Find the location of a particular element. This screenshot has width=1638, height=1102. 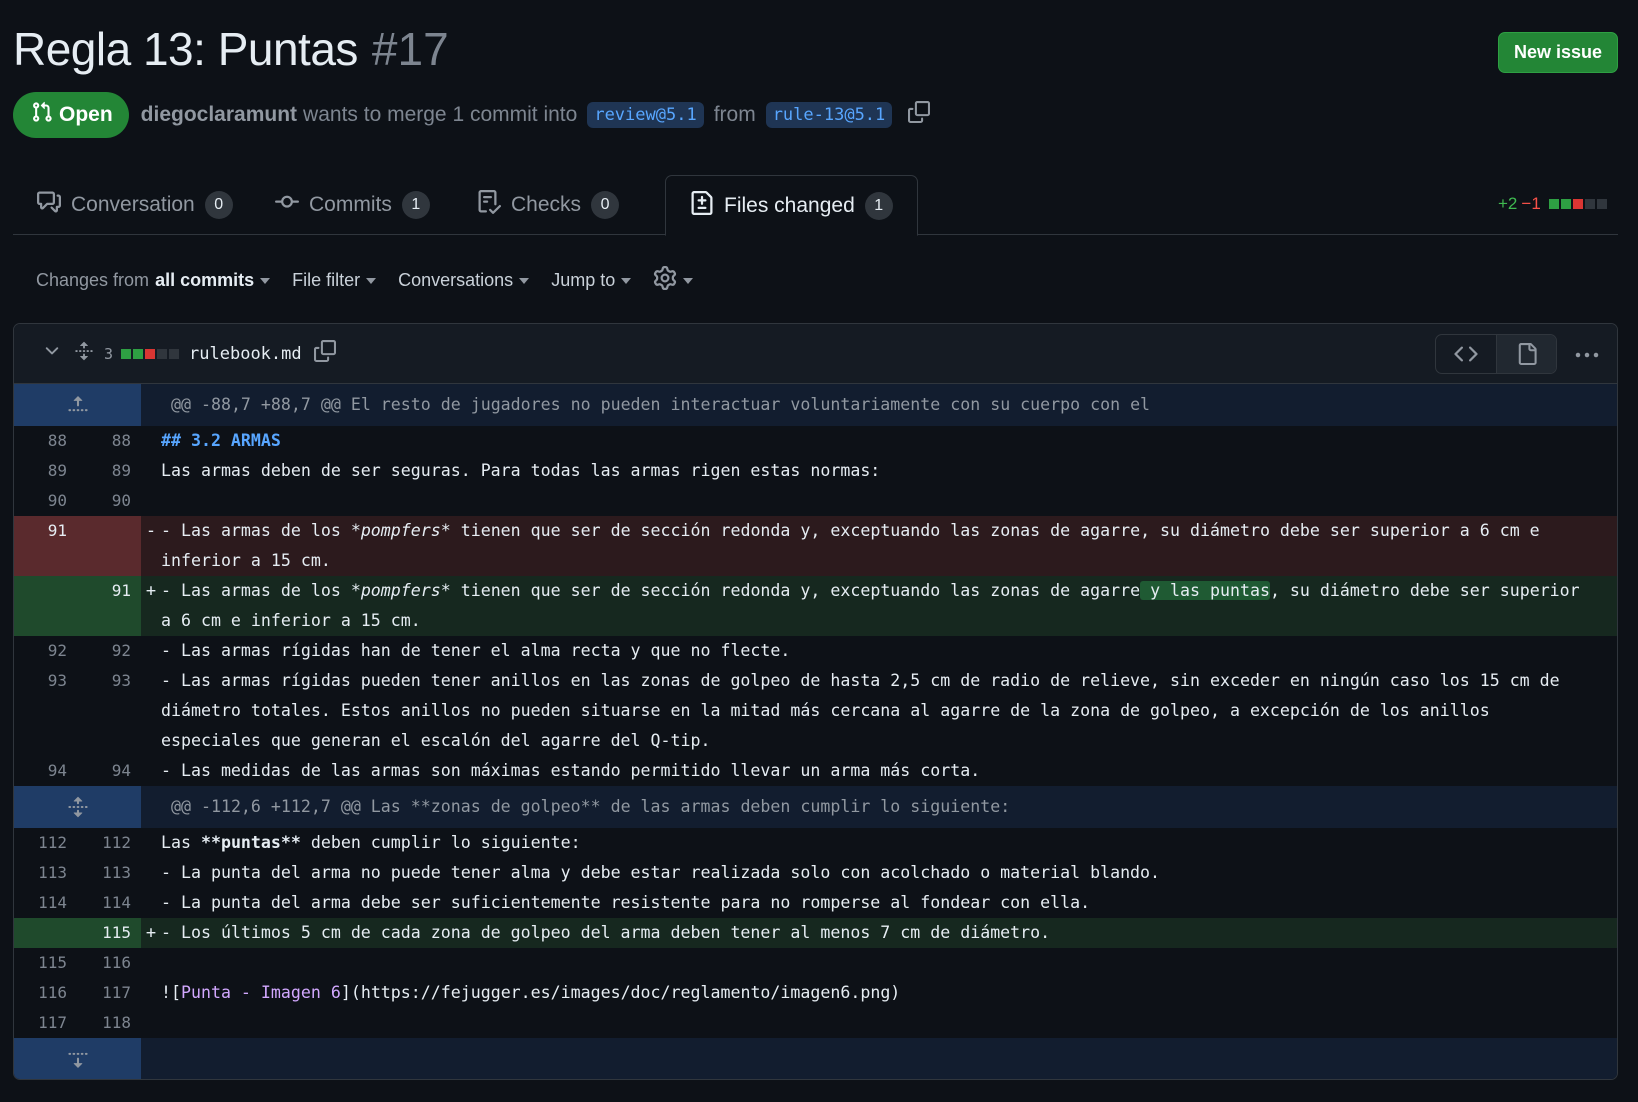

hunk-footer is located at coordinates (815, 1058).